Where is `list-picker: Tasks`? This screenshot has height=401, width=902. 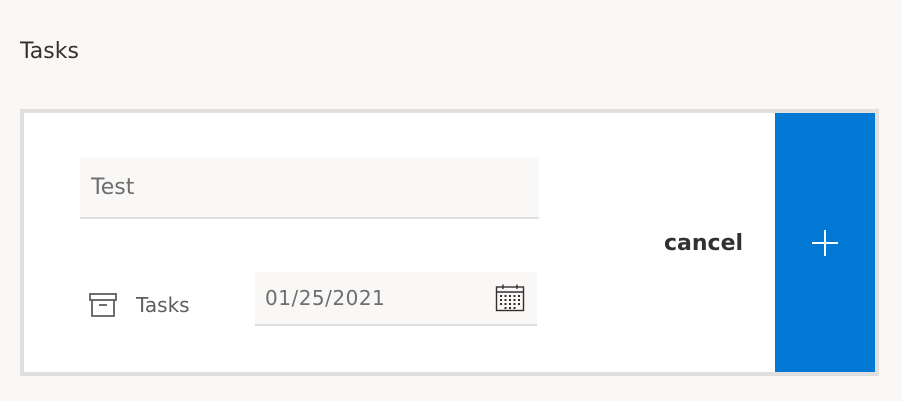
list-picker: Tasks is located at coordinates (139, 305).